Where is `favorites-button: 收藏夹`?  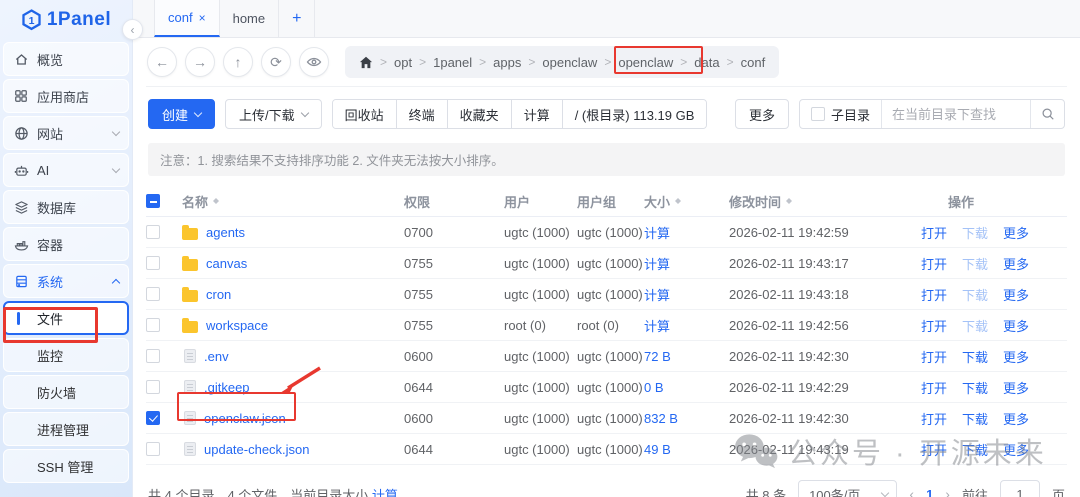 favorites-button: 收藏夹 is located at coordinates (478, 114).